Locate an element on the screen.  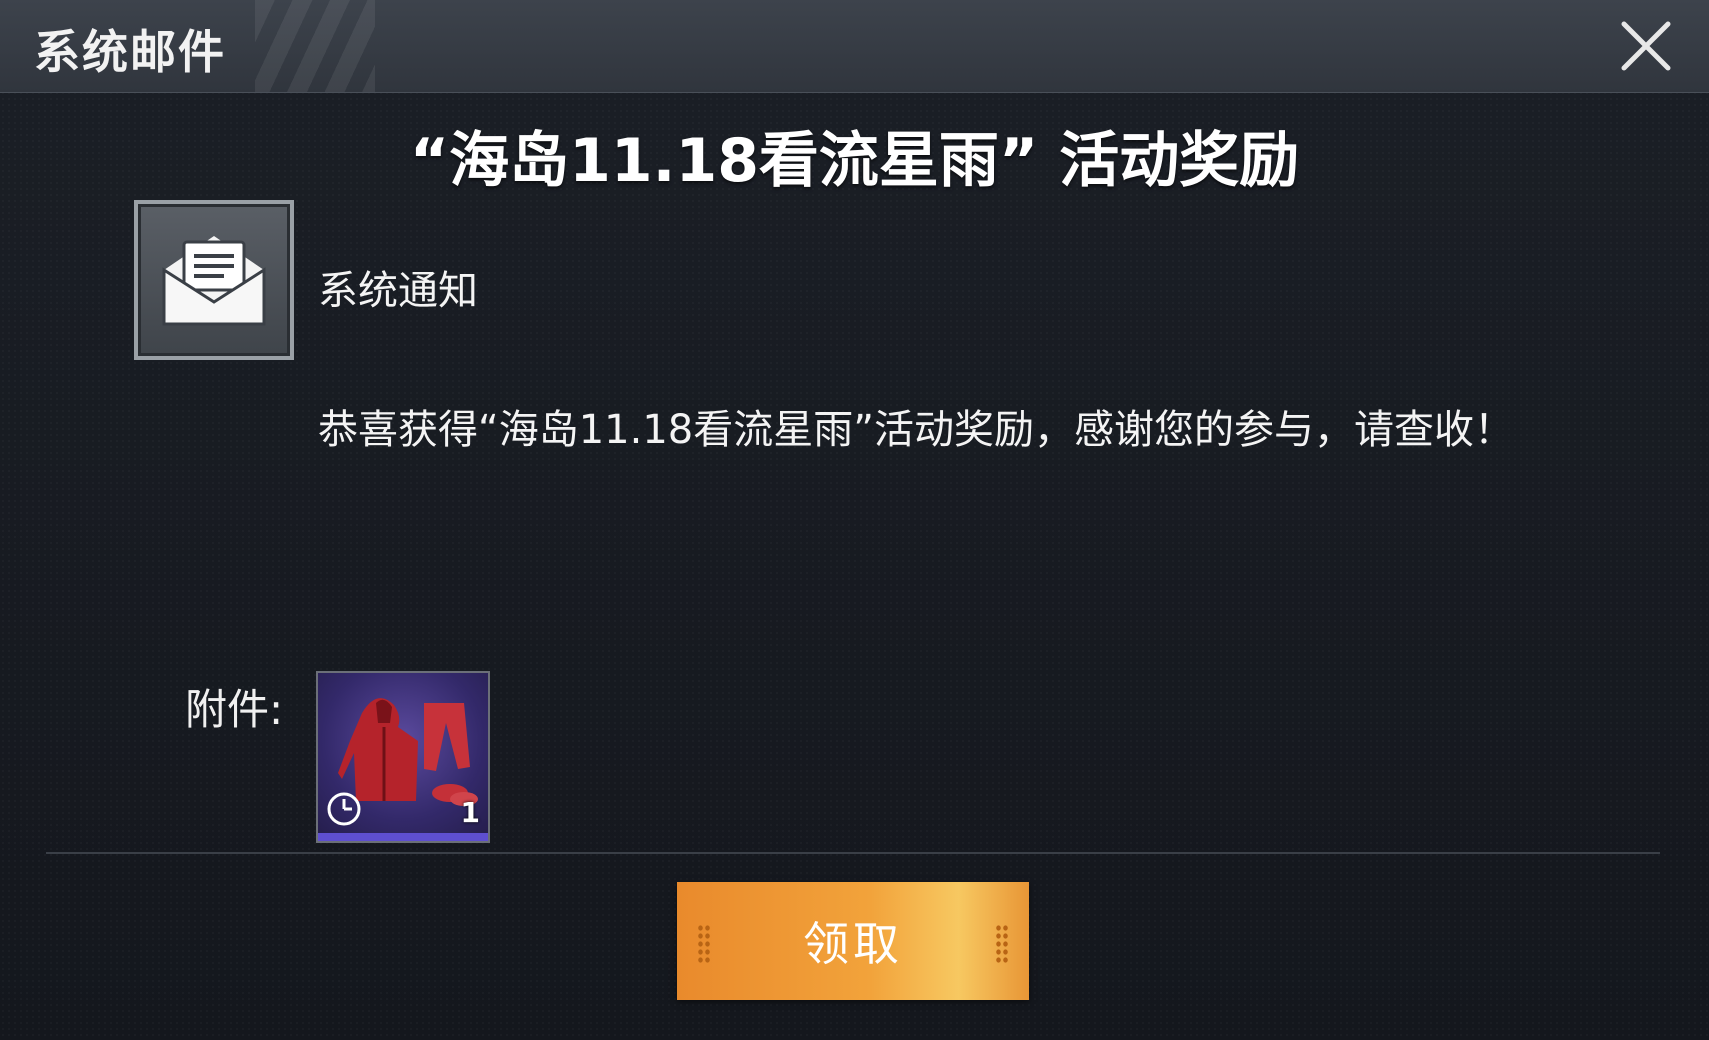
envelope-icon is located at coordinates (214, 281).